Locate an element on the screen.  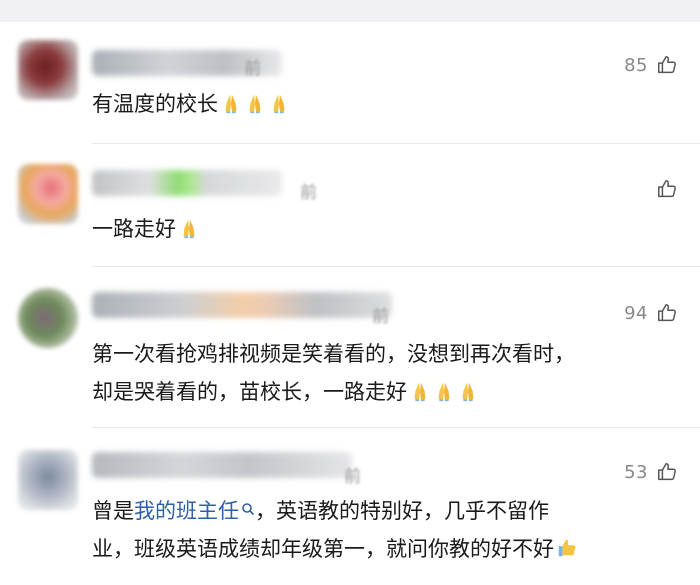
like-count: 94 is located at coordinates (636, 313).